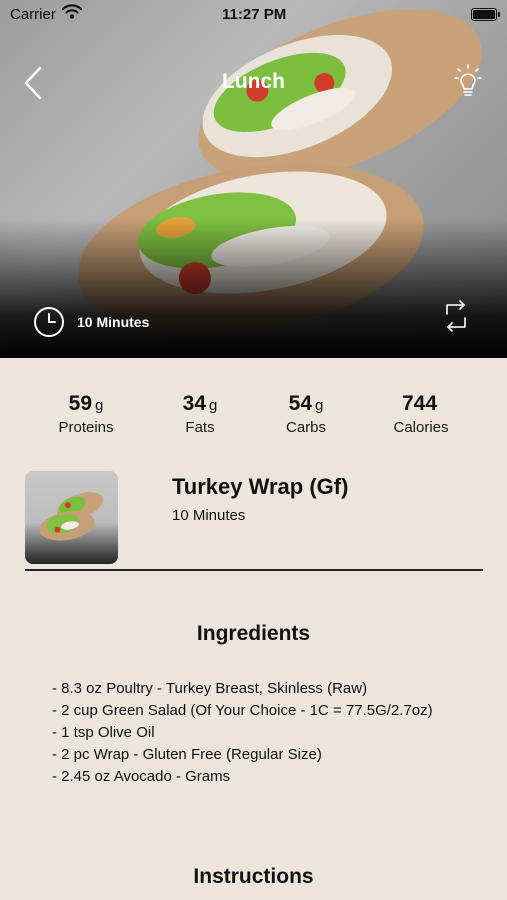 This screenshot has height=900, width=507. I want to click on wrap-thumbnail-image, so click(71, 516).